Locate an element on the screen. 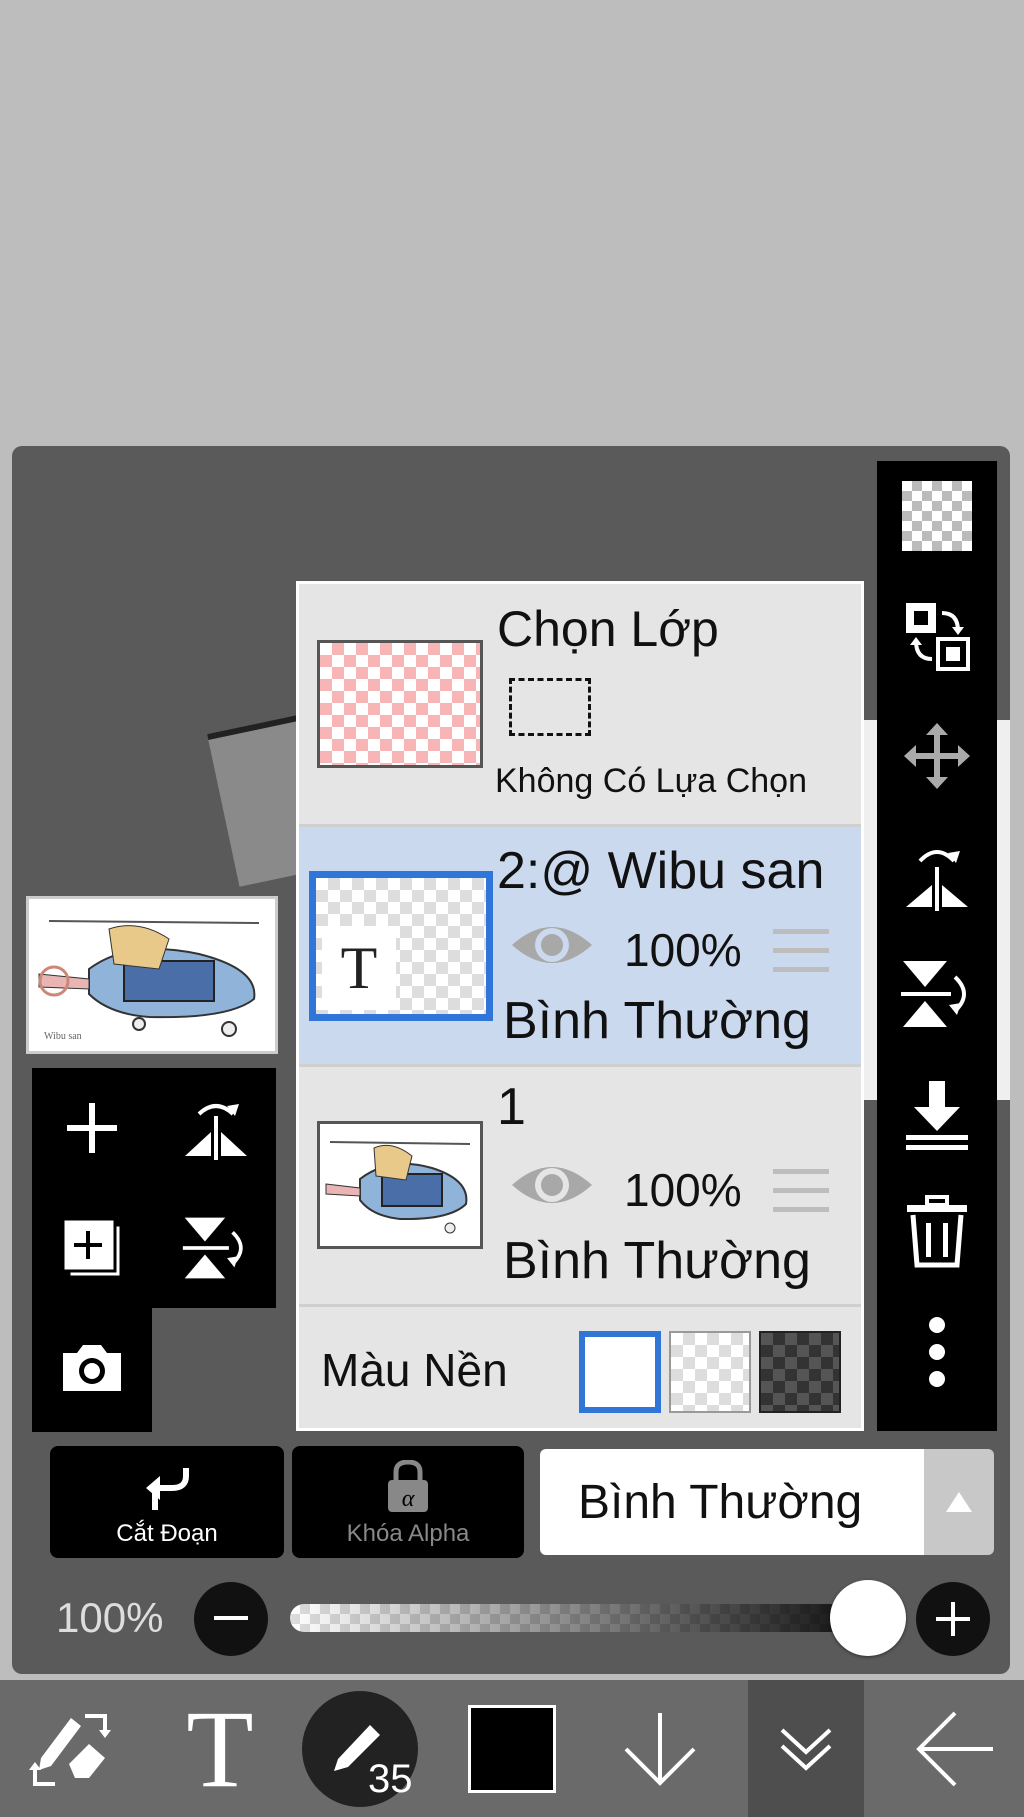 The width and height of the screenshot is (1024, 1817). background-white-swatch is located at coordinates (620, 1372).